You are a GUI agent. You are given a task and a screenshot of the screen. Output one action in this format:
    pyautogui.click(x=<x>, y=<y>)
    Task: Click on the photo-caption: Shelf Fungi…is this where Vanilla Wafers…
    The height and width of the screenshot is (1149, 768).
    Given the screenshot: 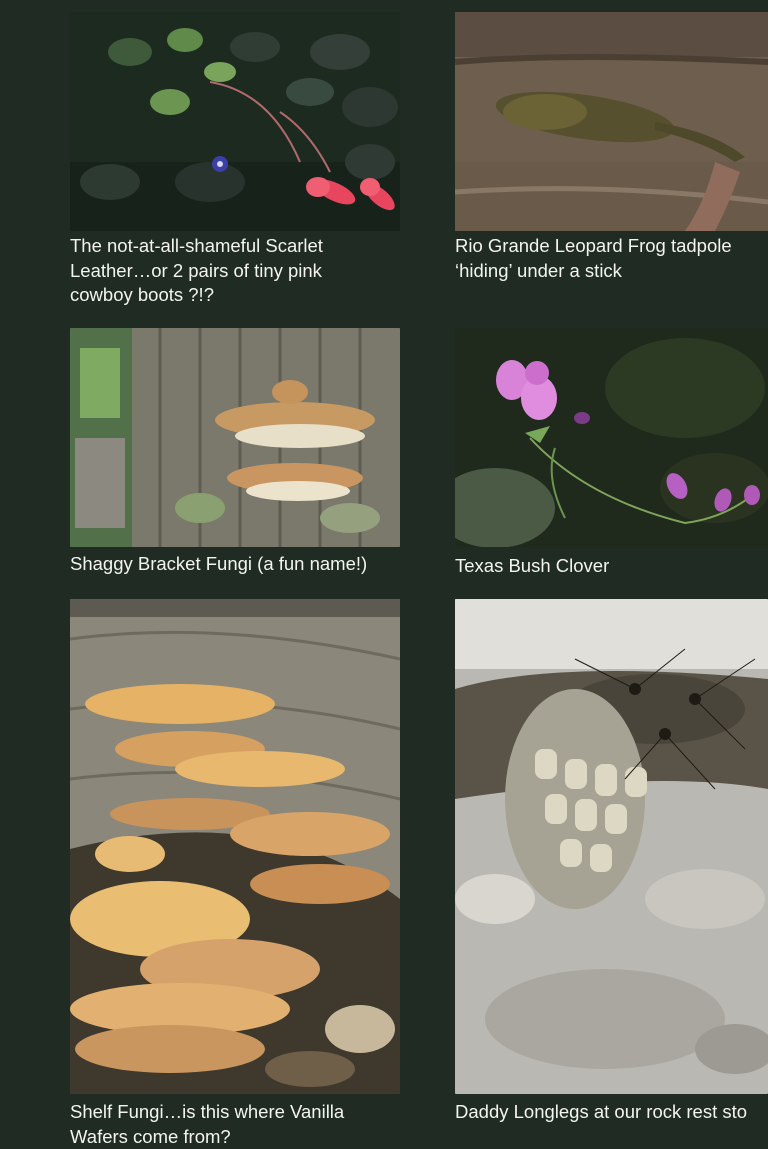 What is the action you would take?
    pyautogui.click(x=207, y=1124)
    